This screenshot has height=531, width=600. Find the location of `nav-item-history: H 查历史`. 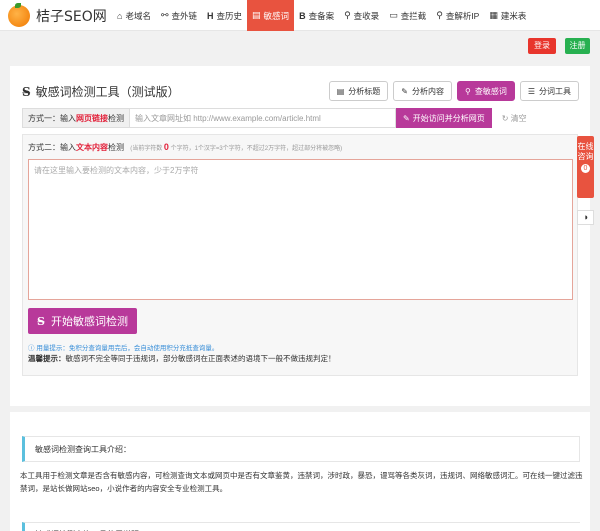

nav-item-history: H 查历史 is located at coordinates (224, 15).